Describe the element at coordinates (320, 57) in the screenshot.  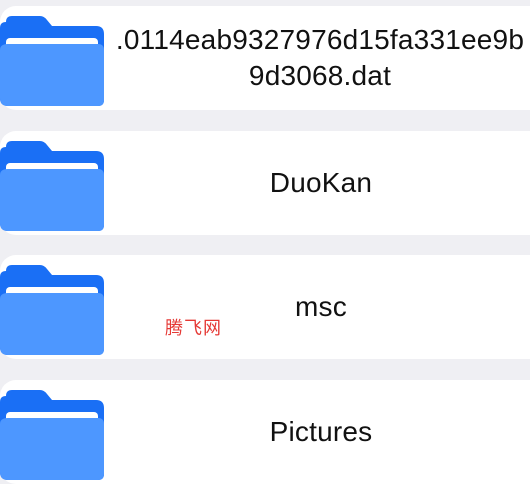
I see `file-name: .0114eab9327976d15fa331ee9b9d3068.dat` at that location.